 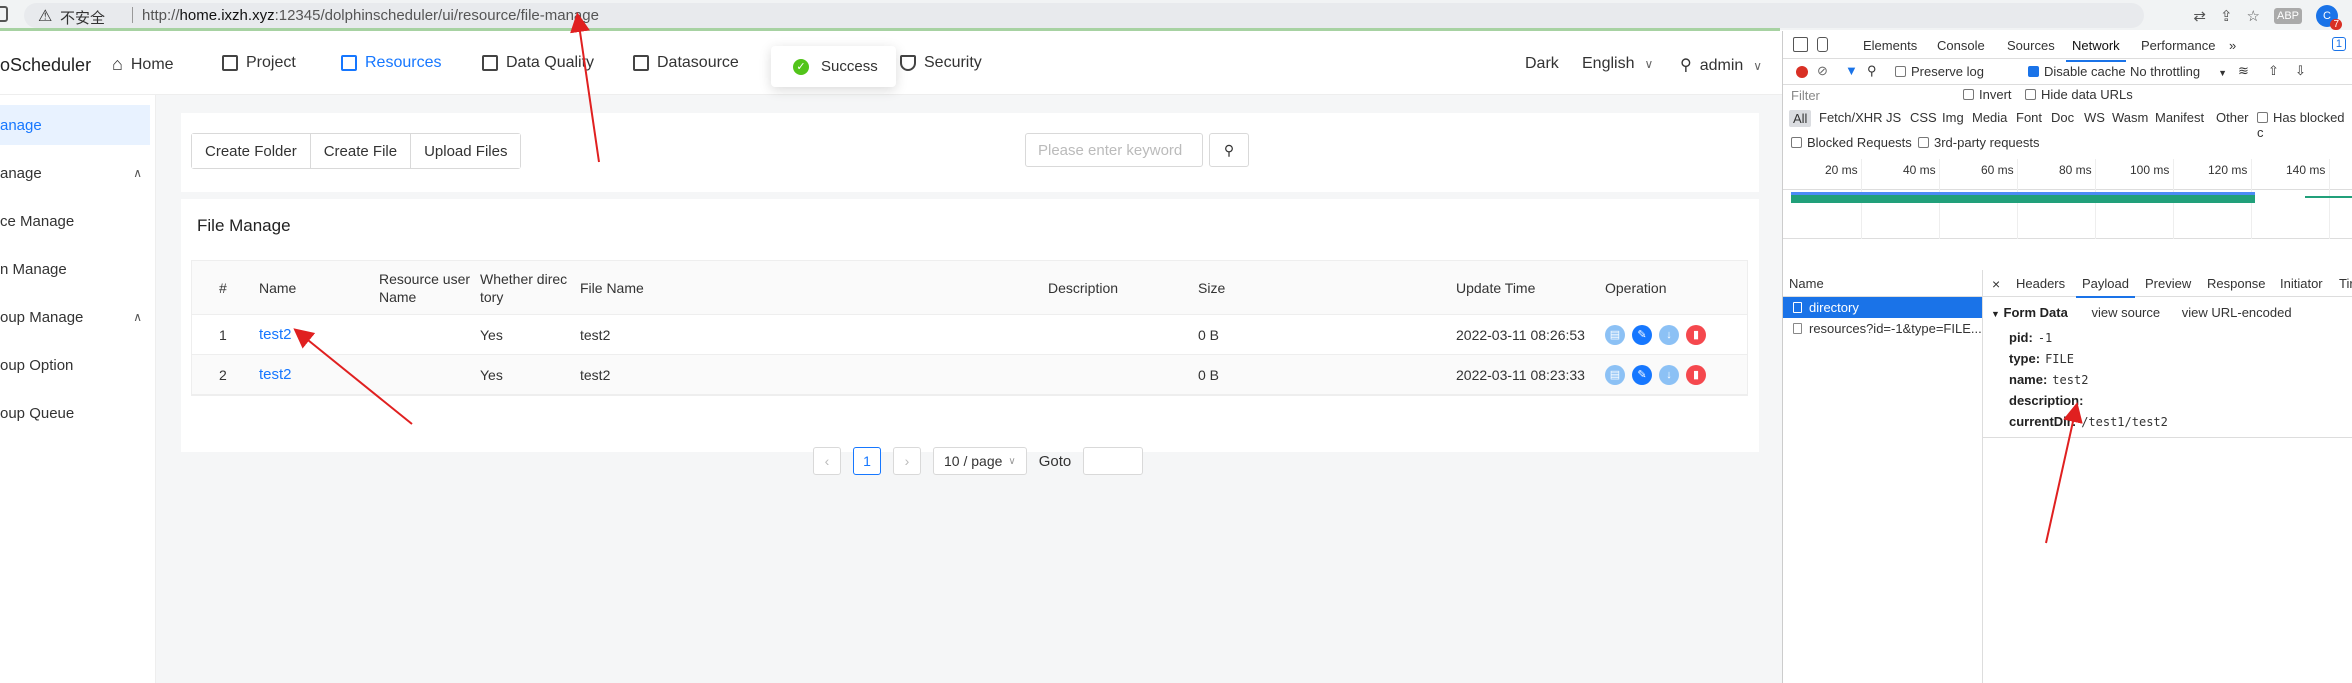 I want to click on adblock-icon: ABP, so click(x=2287, y=15).